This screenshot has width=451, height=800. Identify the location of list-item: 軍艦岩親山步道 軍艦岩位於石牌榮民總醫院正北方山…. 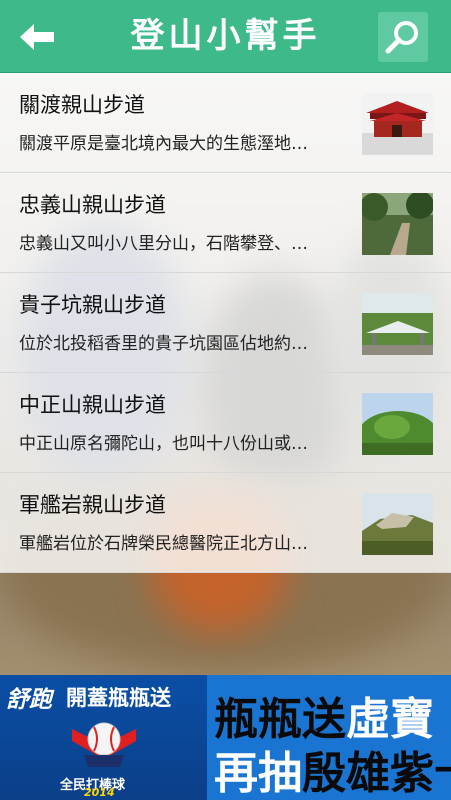
(225, 523).